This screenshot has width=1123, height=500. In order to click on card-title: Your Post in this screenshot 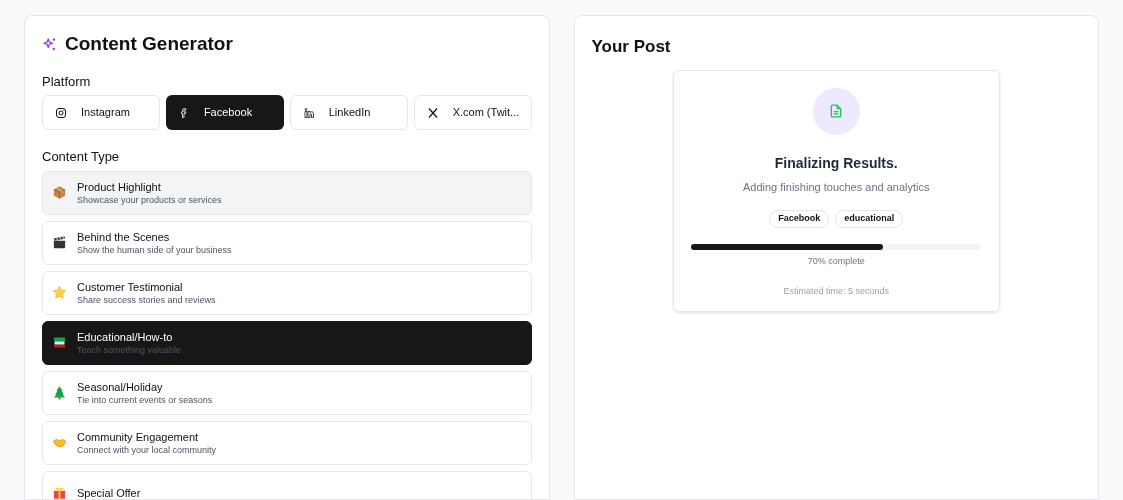, I will do `click(631, 47)`.